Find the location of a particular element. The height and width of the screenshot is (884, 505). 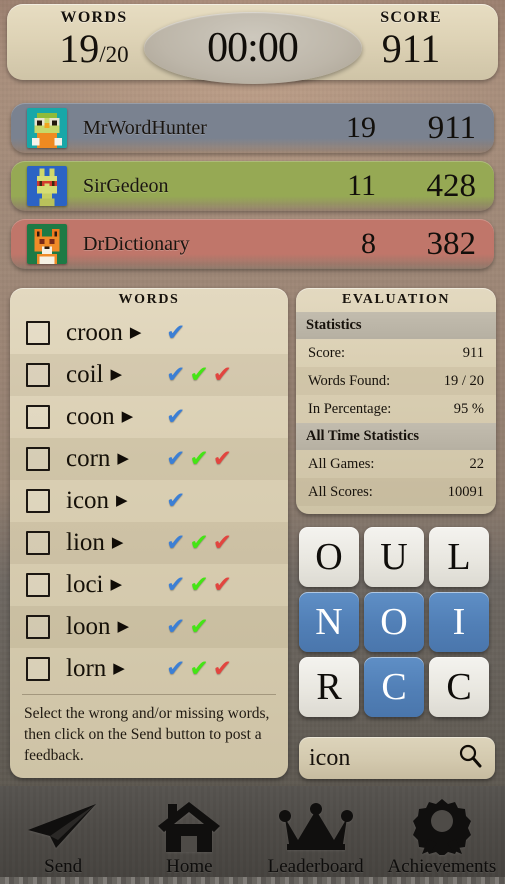

nav-item-achievements: Achievements is located at coordinates (442, 835).